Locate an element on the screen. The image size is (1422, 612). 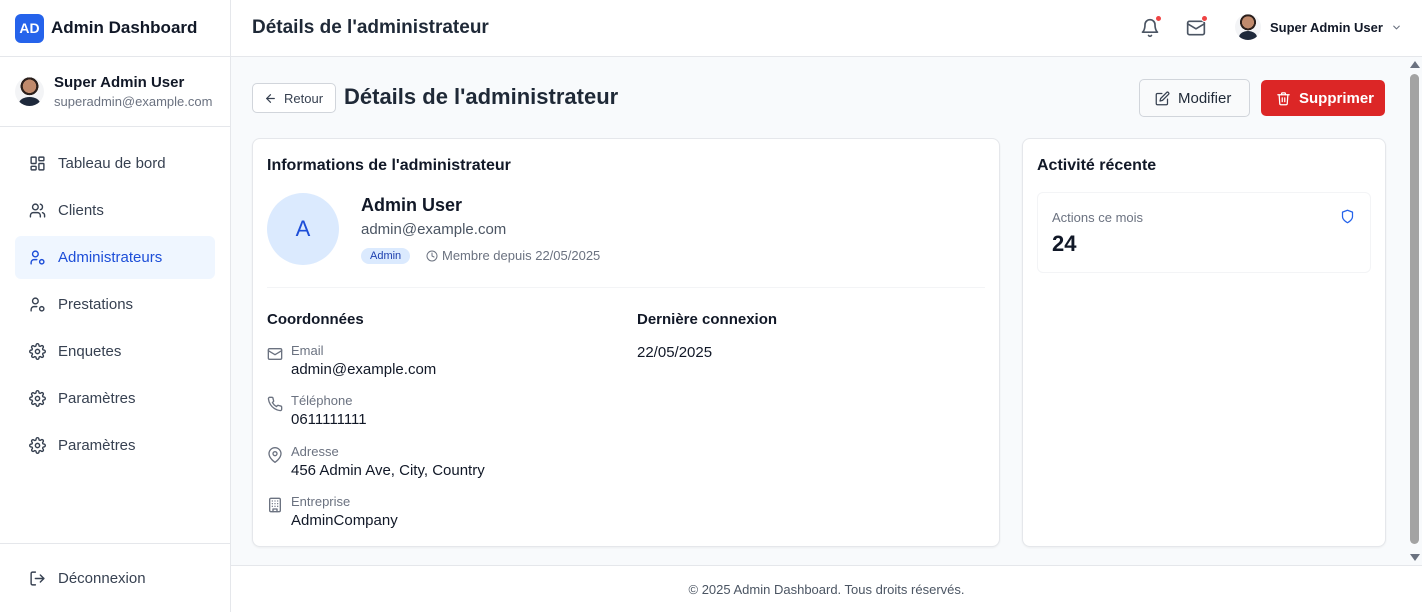
users-icon is located at coordinates (37, 210).